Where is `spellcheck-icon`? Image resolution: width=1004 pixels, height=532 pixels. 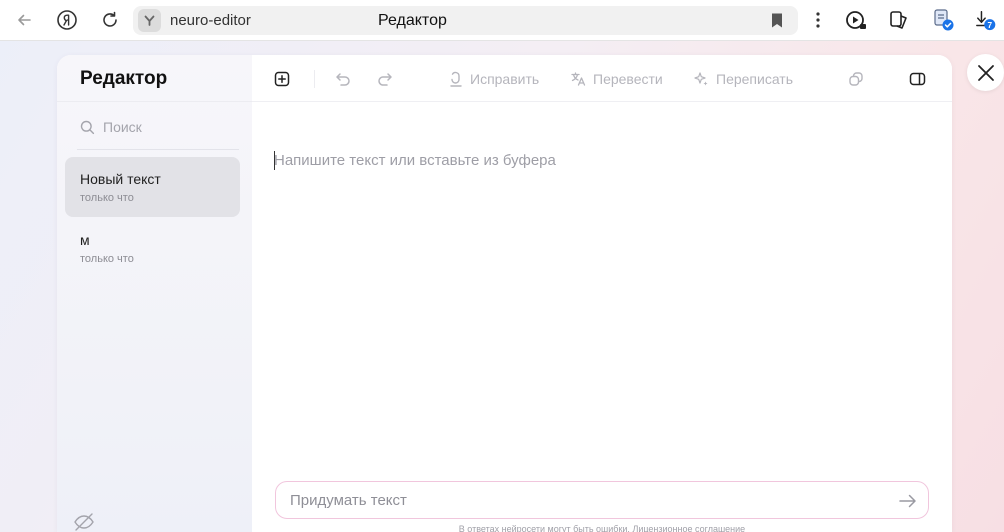 spellcheck-icon is located at coordinates (456, 79).